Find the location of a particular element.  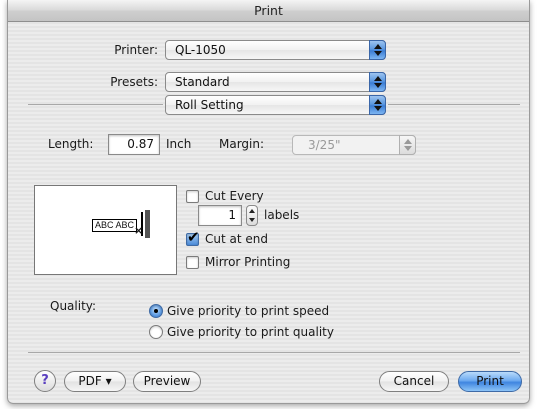

cut-every-label: Cut Every is located at coordinates (234, 196).